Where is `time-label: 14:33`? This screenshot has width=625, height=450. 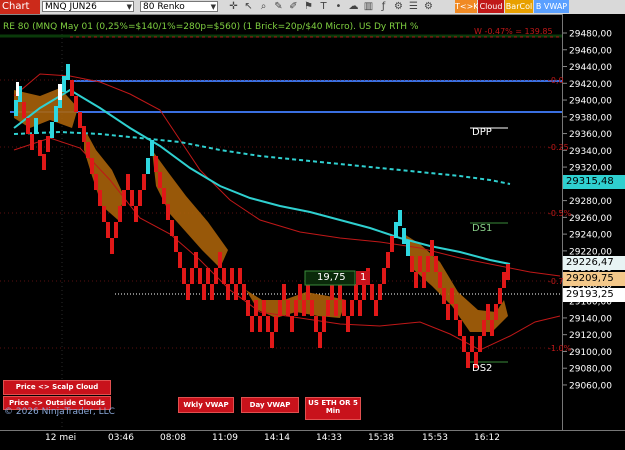
time-label: 14:33 is located at coordinates (329, 438).